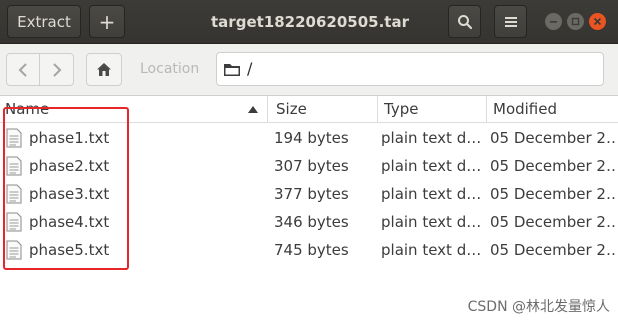 Image resolution: width=618 pixels, height=327 pixels. I want to click on maximize-button, so click(575, 21).